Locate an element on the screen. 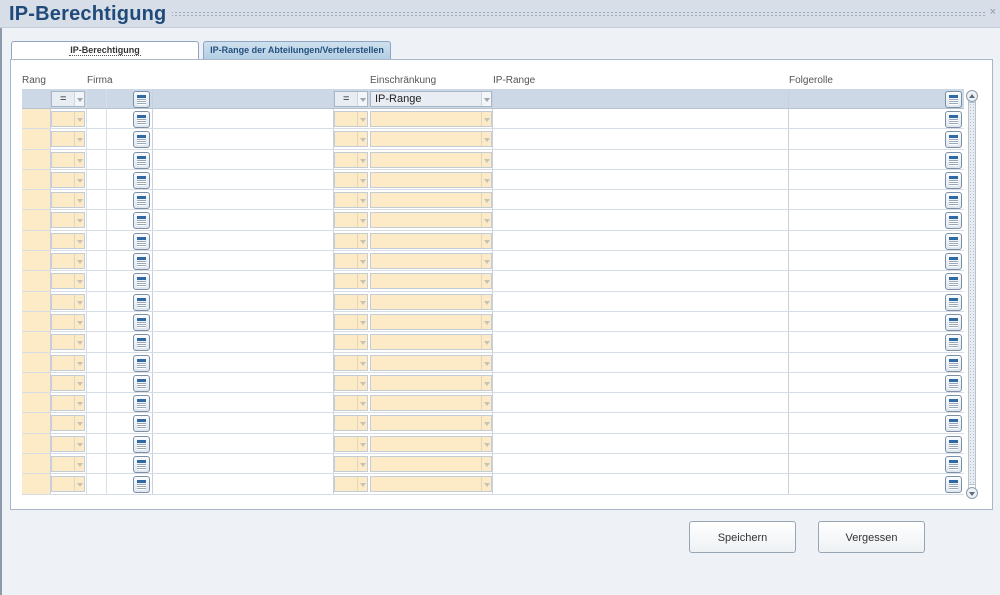 This screenshot has width=1000, height=595. tab-ip-berechtigung: IP-Berechtigung is located at coordinates (105, 50).